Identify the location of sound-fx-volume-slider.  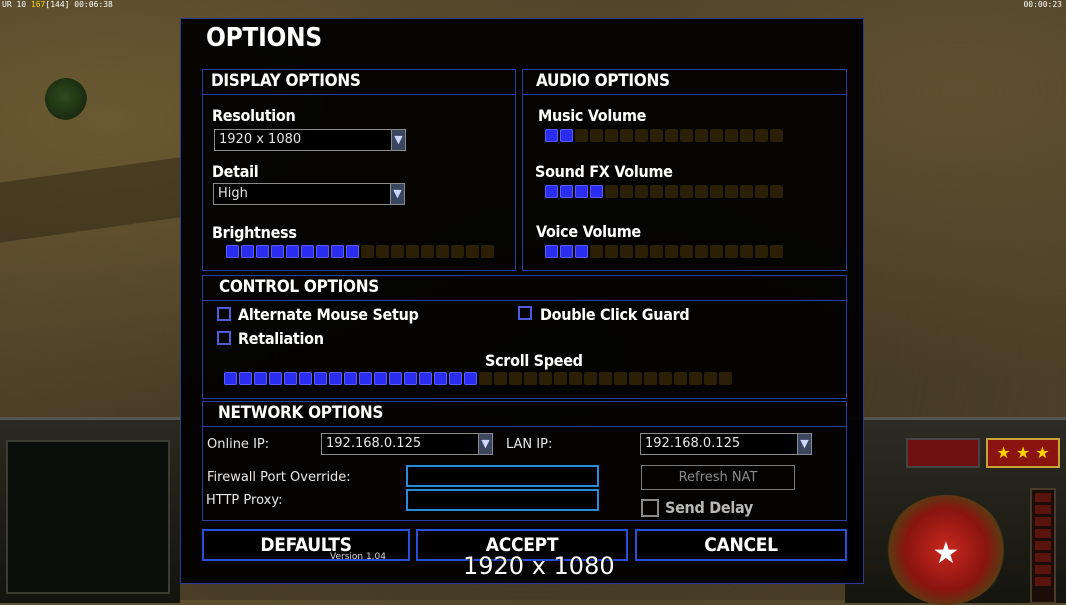
(664, 191).